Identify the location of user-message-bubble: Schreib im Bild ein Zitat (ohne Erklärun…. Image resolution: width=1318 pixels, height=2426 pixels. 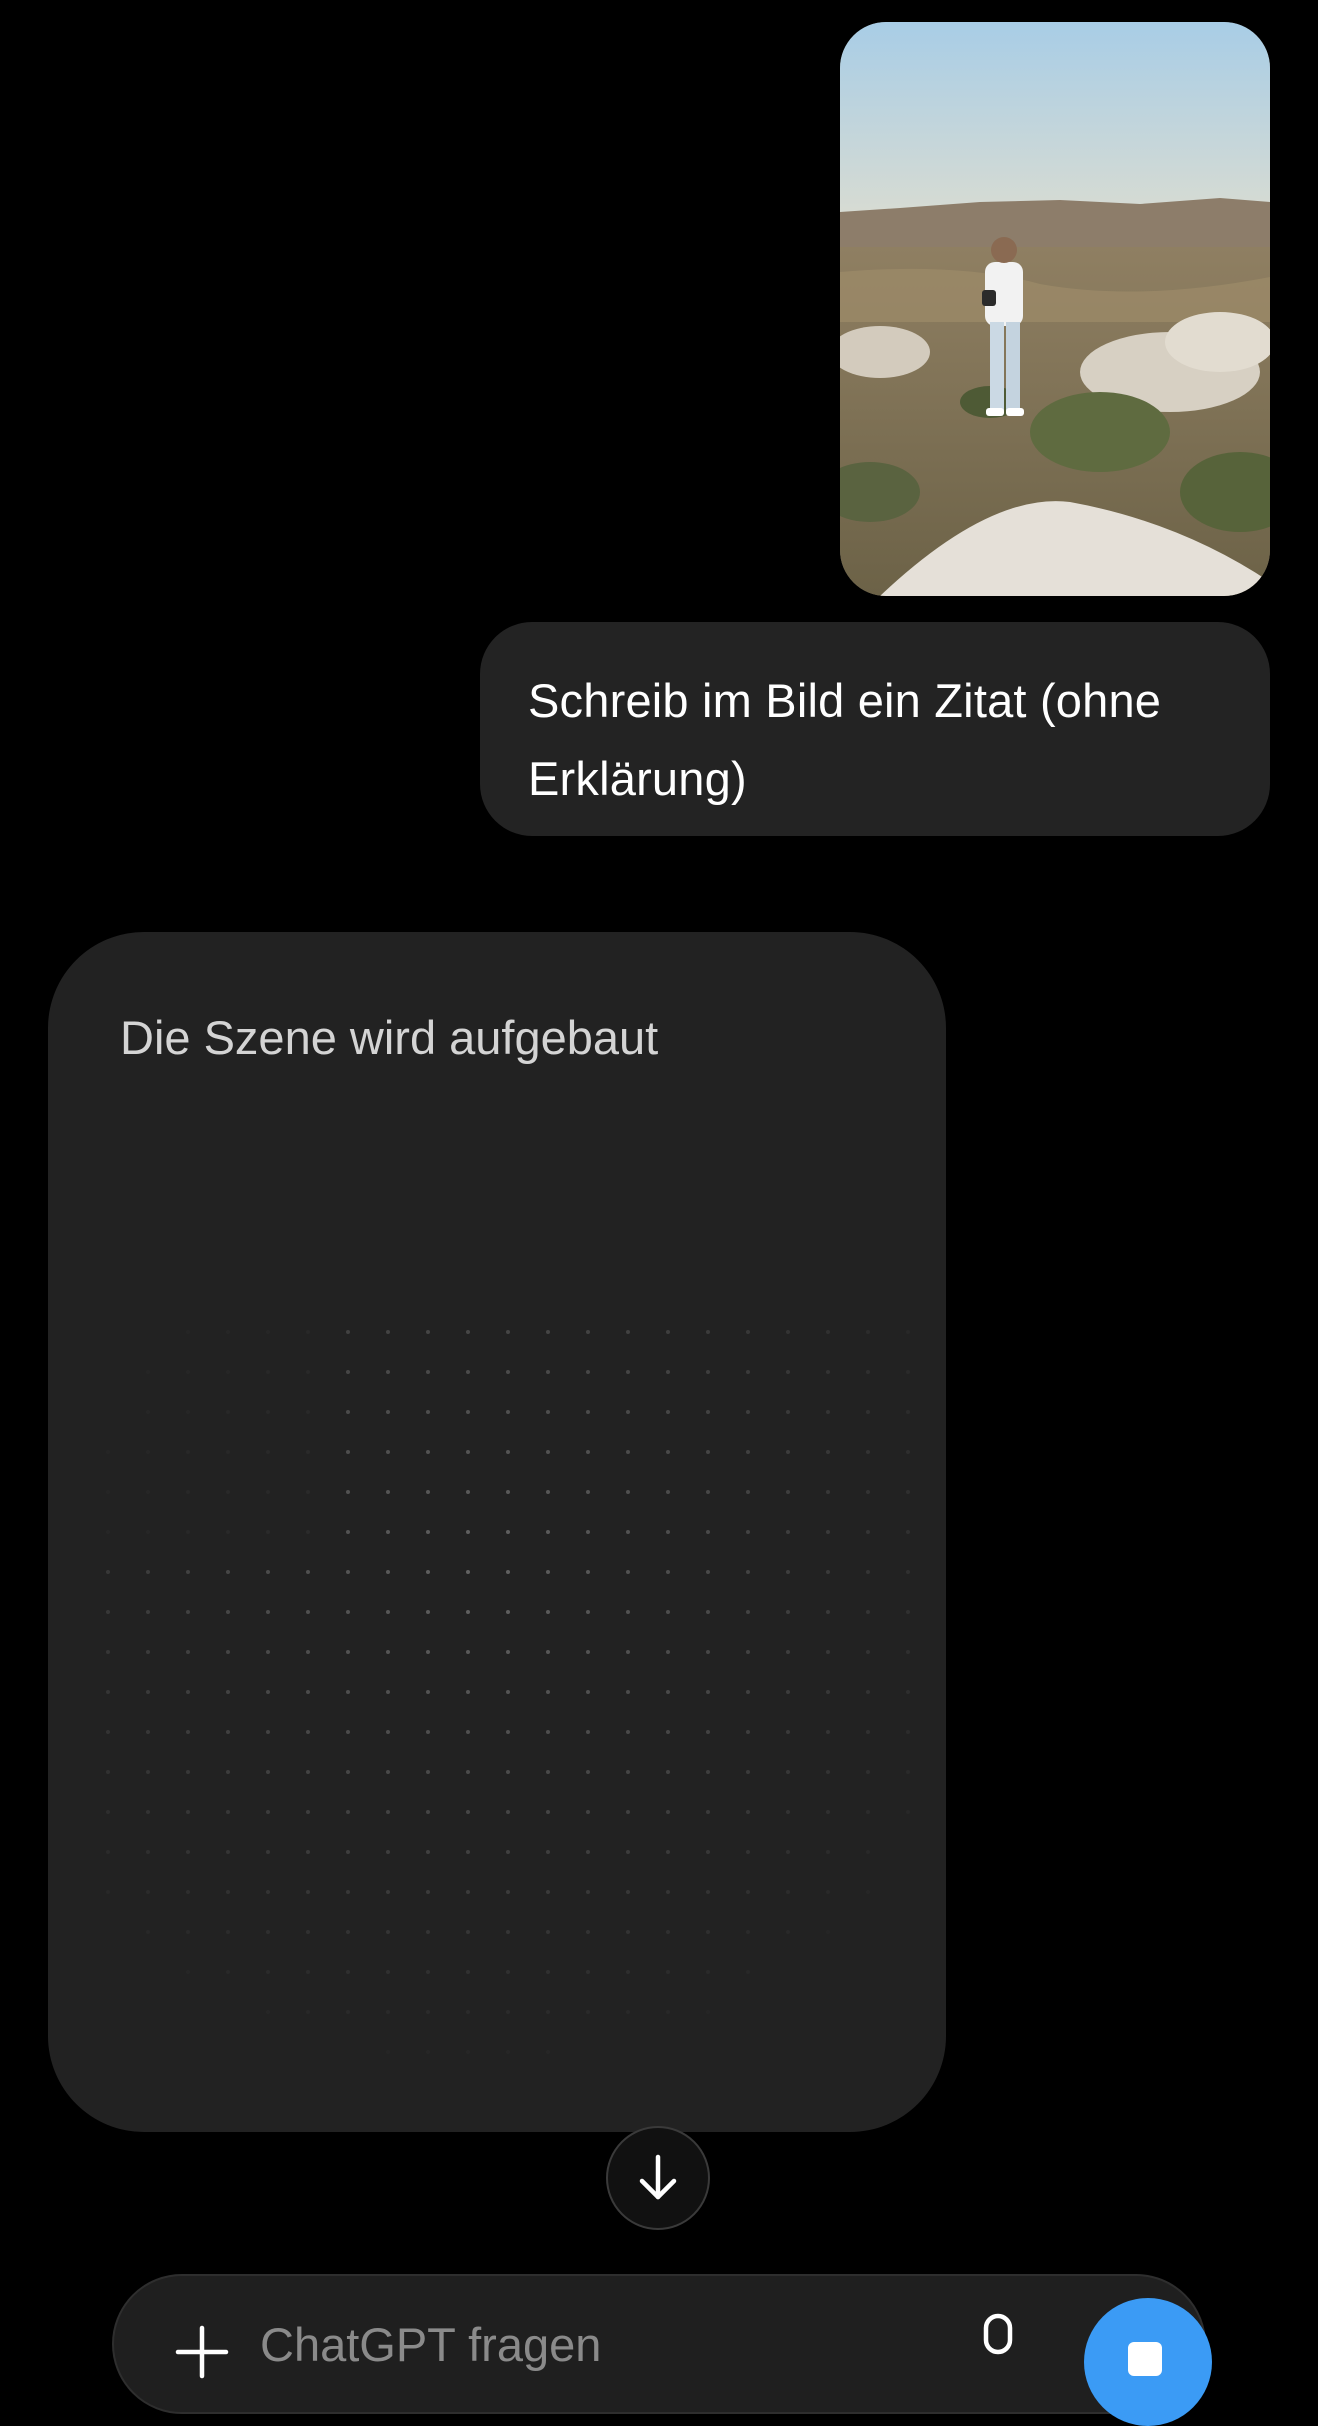
(875, 729).